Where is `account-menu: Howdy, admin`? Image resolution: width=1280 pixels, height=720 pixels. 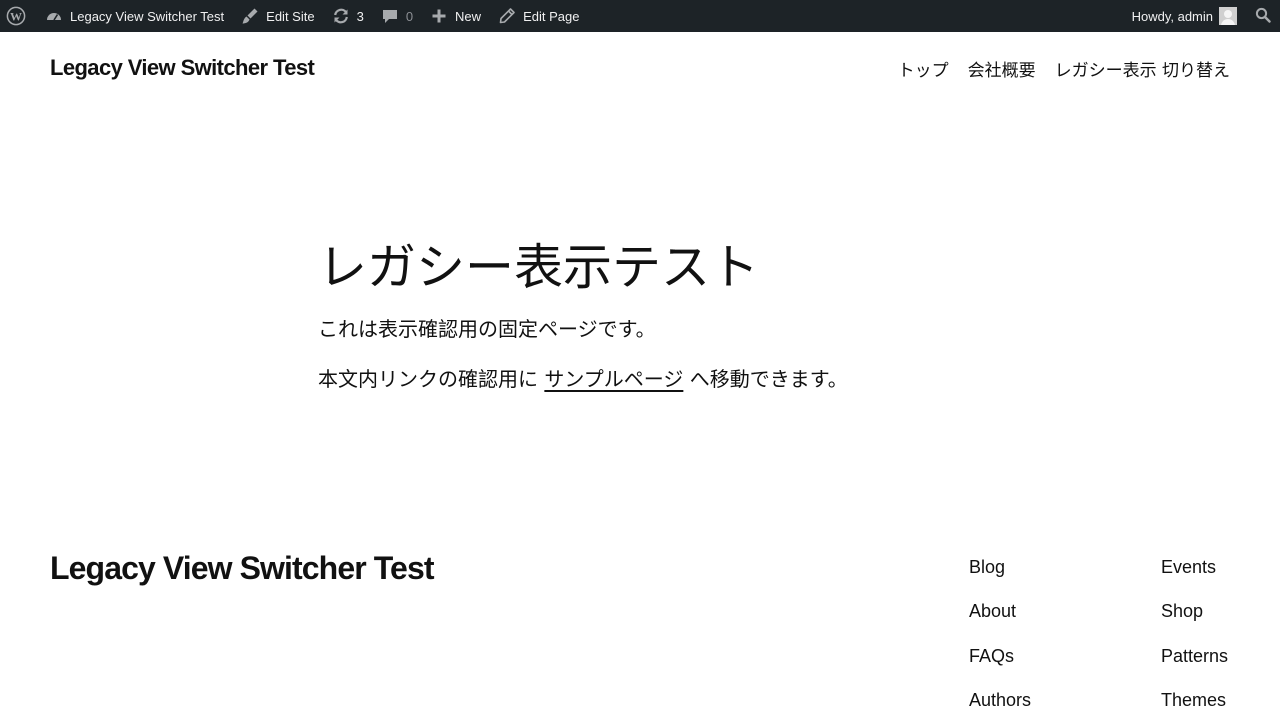 account-menu: Howdy, admin is located at coordinates (1184, 16).